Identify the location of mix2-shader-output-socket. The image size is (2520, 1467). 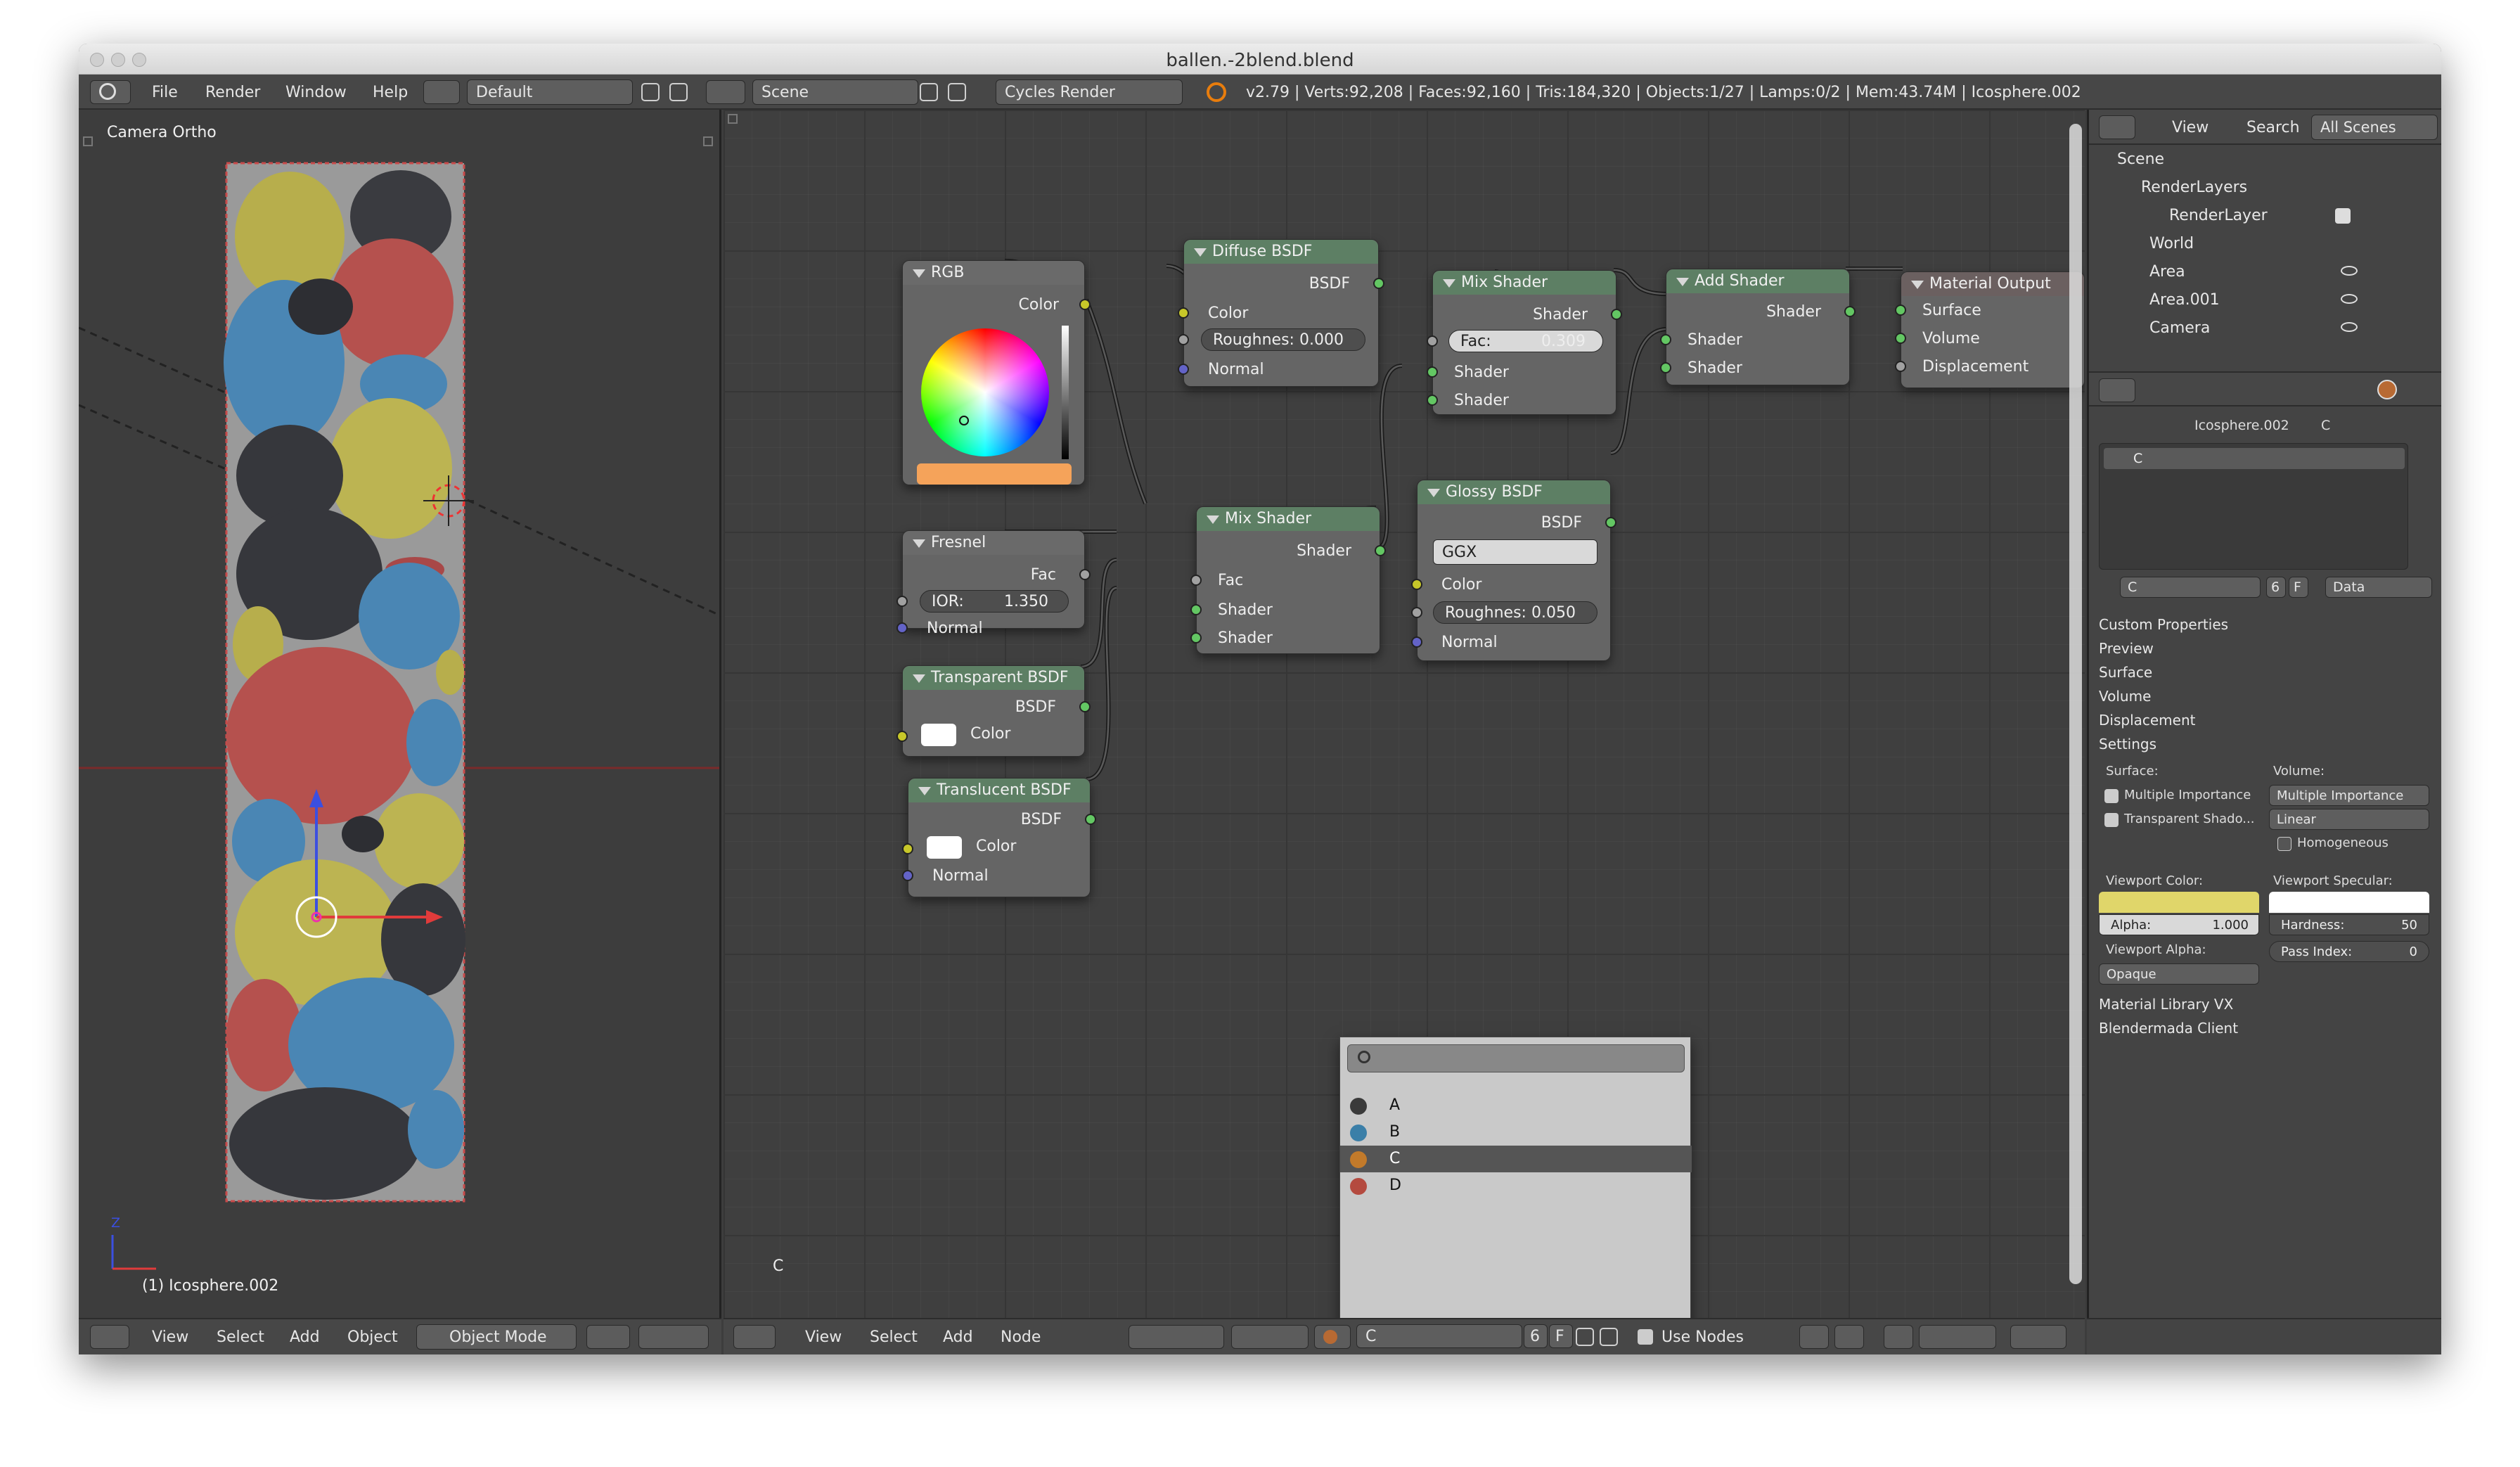
(1616, 314).